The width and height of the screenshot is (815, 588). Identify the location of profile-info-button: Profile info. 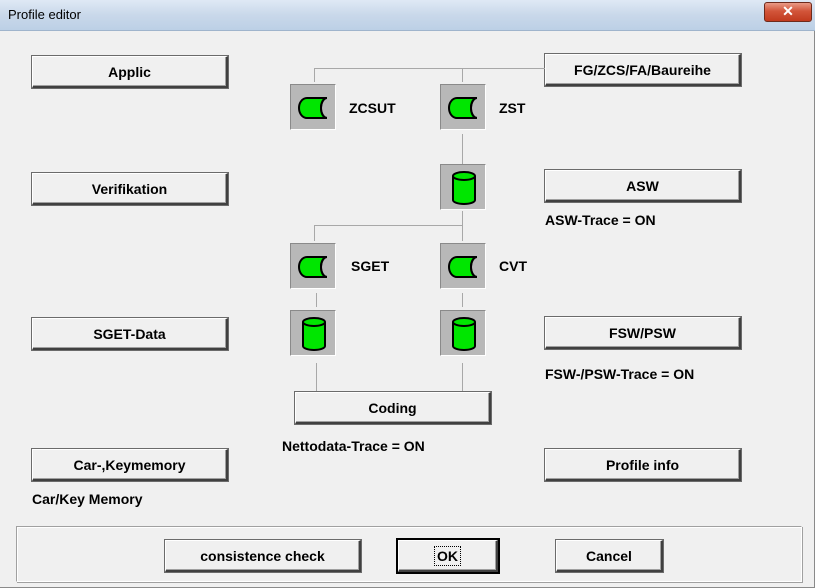
(643, 465).